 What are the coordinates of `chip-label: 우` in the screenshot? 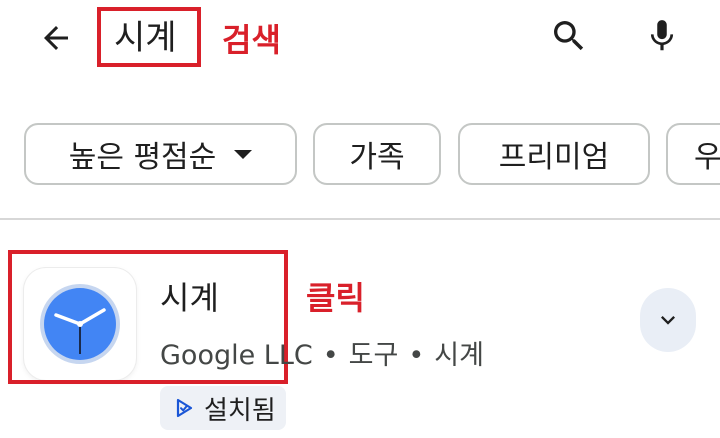 It's located at (707, 157).